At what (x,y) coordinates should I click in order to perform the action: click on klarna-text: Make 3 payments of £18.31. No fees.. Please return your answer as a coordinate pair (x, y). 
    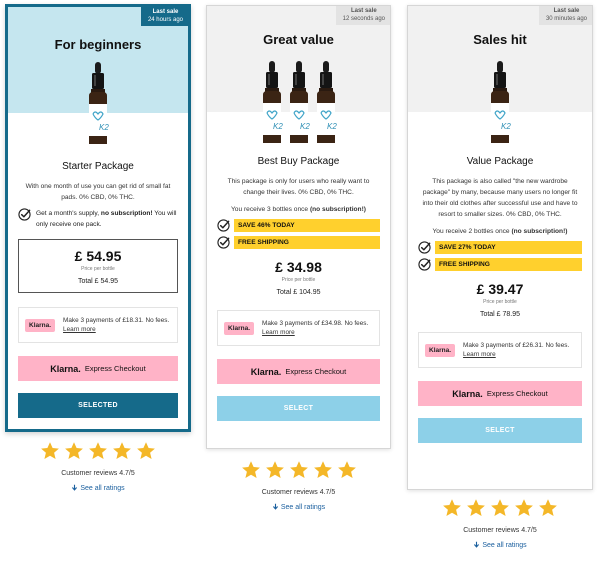
    Looking at the image, I should click on (116, 320).